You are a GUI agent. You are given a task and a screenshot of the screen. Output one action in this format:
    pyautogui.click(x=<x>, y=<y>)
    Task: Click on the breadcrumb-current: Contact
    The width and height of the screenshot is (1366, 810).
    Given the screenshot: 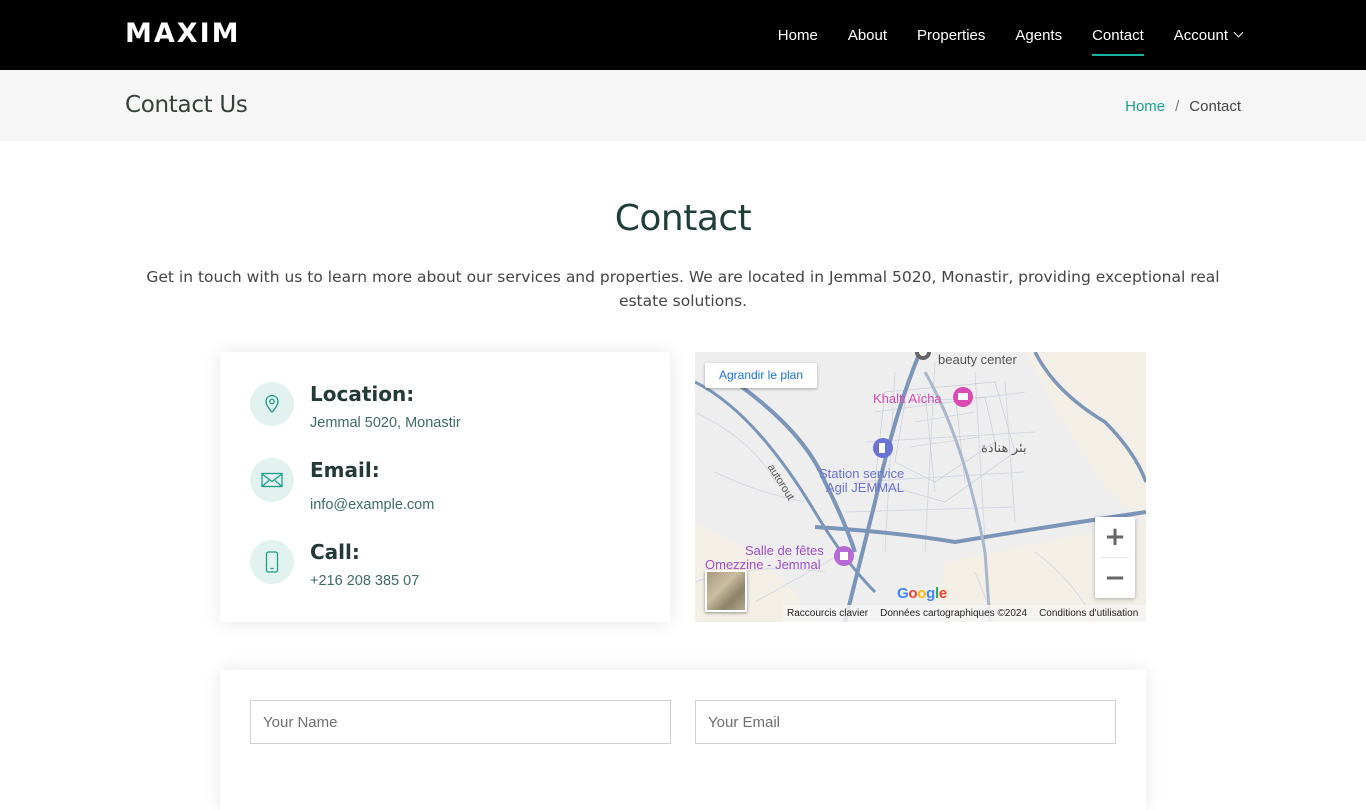 What is the action you would take?
    pyautogui.click(x=1215, y=106)
    